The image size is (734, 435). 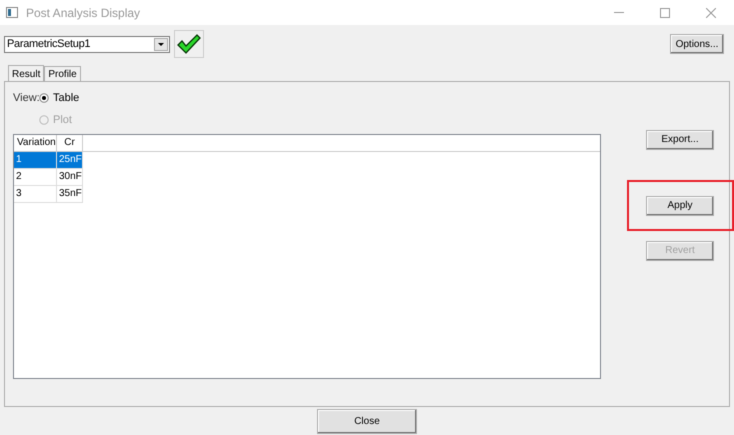 What do you see at coordinates (26, 73) in the screenshot?
I see `tab: Result` at bounding box center [26, 73].